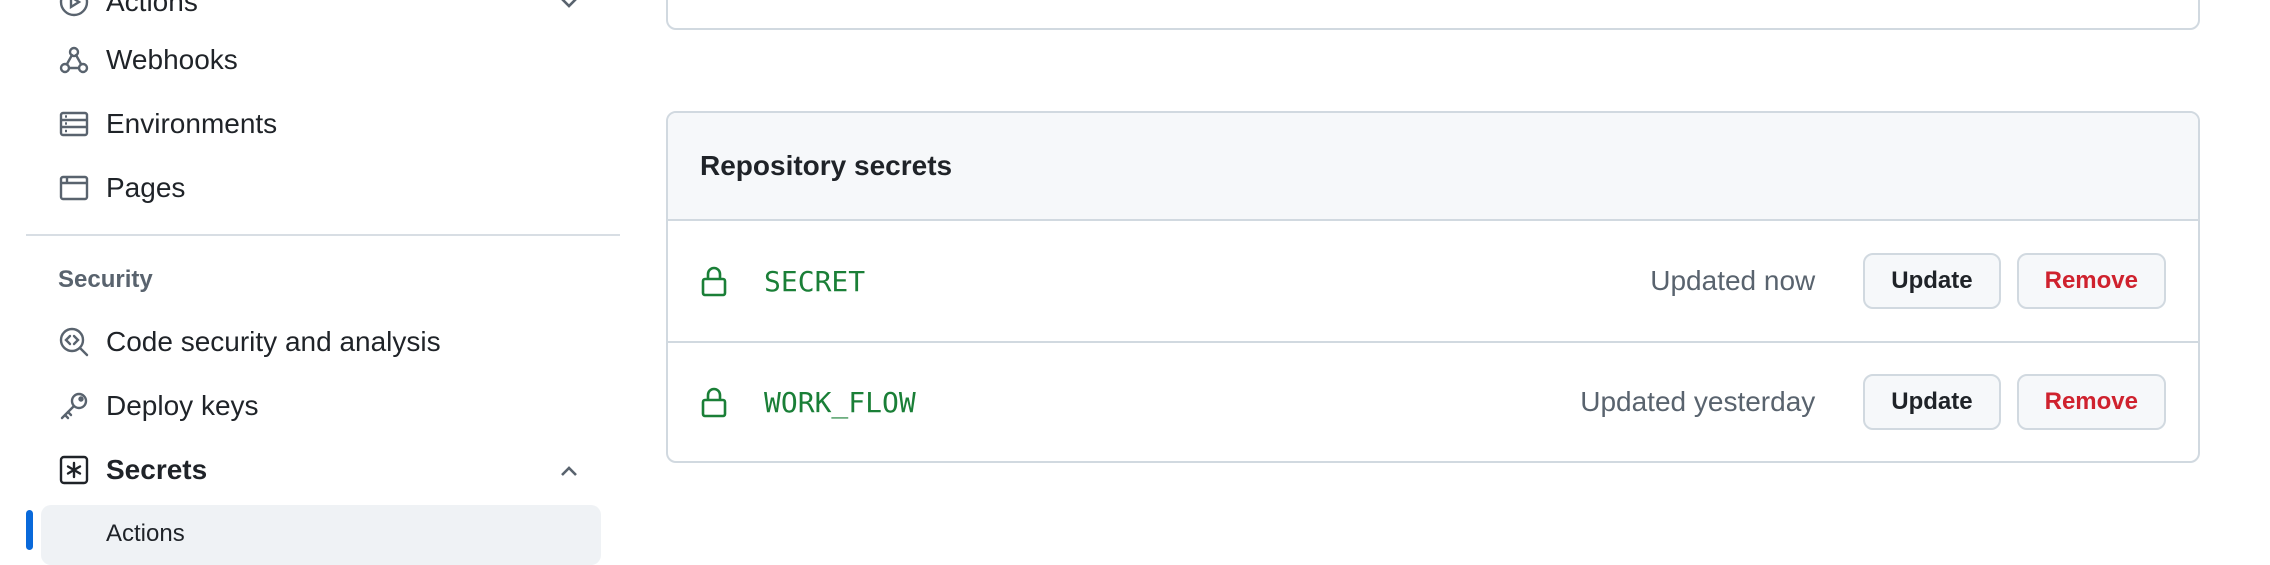 The image size is (2270, 565). Describe the element at coordinates (1433, 15) in the screenshot. I see `previous-panel` at that location.